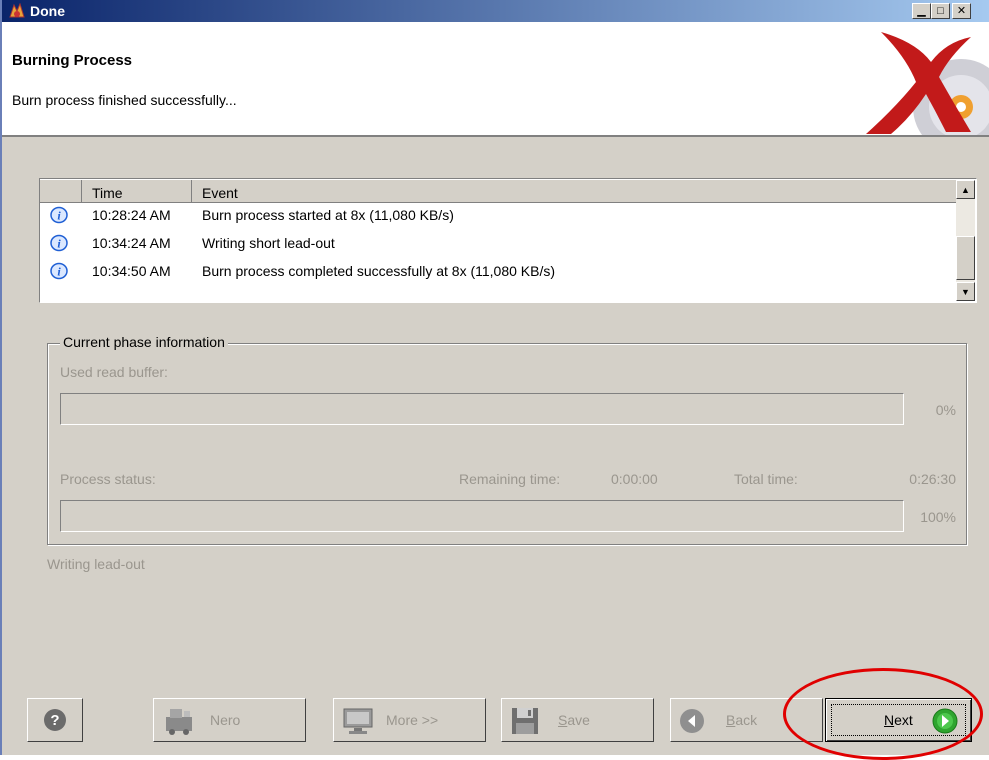 The height and width of the screenshot is (760, 989). Describe the element at coordinates (225, 720) in the screenshot. I see `nero-button-label: Nero` at that location.